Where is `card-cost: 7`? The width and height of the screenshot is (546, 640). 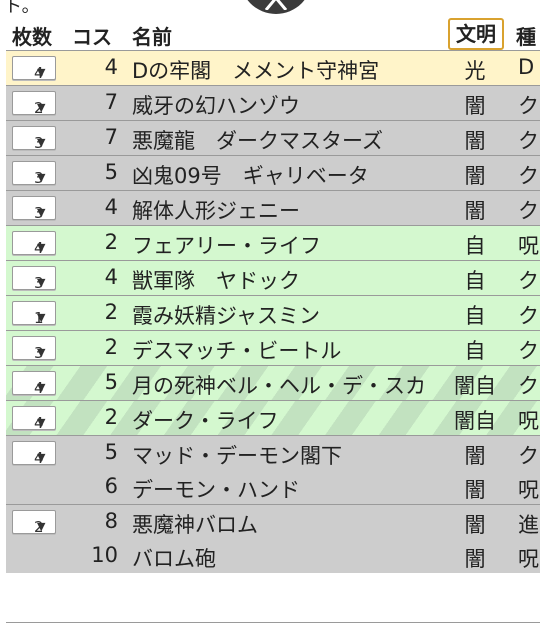
card-cost: 7 is located at coordinates (111, 102).